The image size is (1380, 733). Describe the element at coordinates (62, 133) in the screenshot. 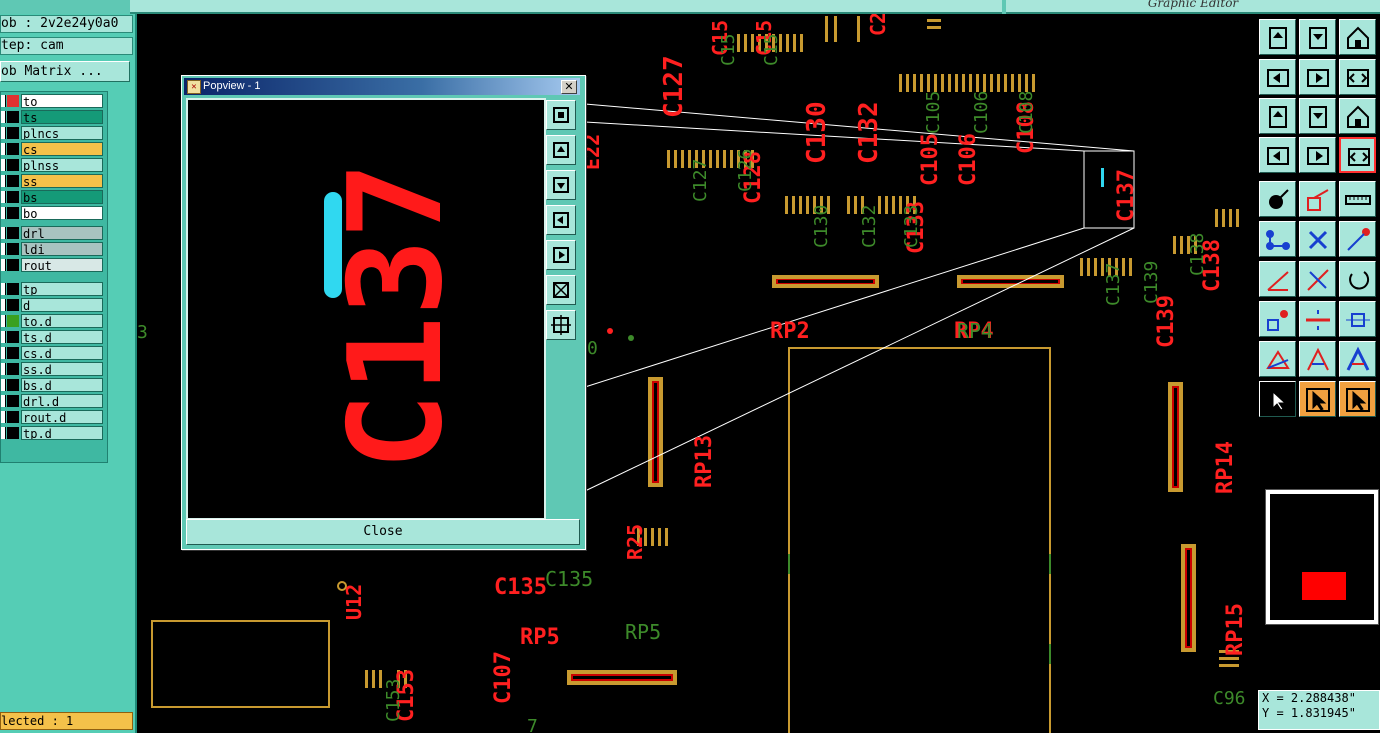

I see `layer-name: plncs` at that location.